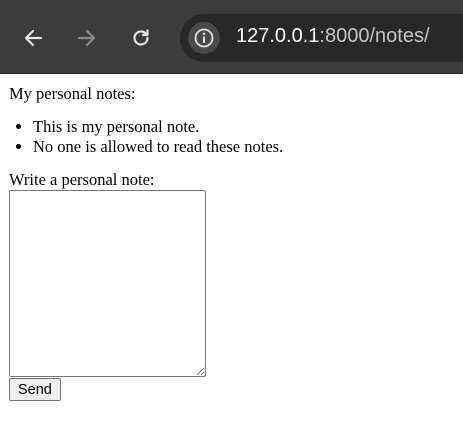 Image resolution: width=463 pixels, height=424 pixels. I want to click on reload-button, so click(141, 38).